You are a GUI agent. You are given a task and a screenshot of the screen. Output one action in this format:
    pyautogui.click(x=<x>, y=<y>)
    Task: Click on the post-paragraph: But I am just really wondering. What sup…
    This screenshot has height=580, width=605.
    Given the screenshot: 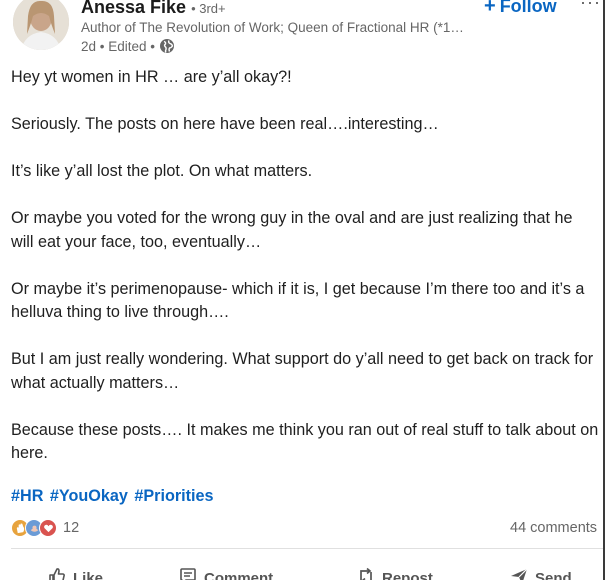 What is the action you would take?
    pyautogui.click(x=307, y=371)
    